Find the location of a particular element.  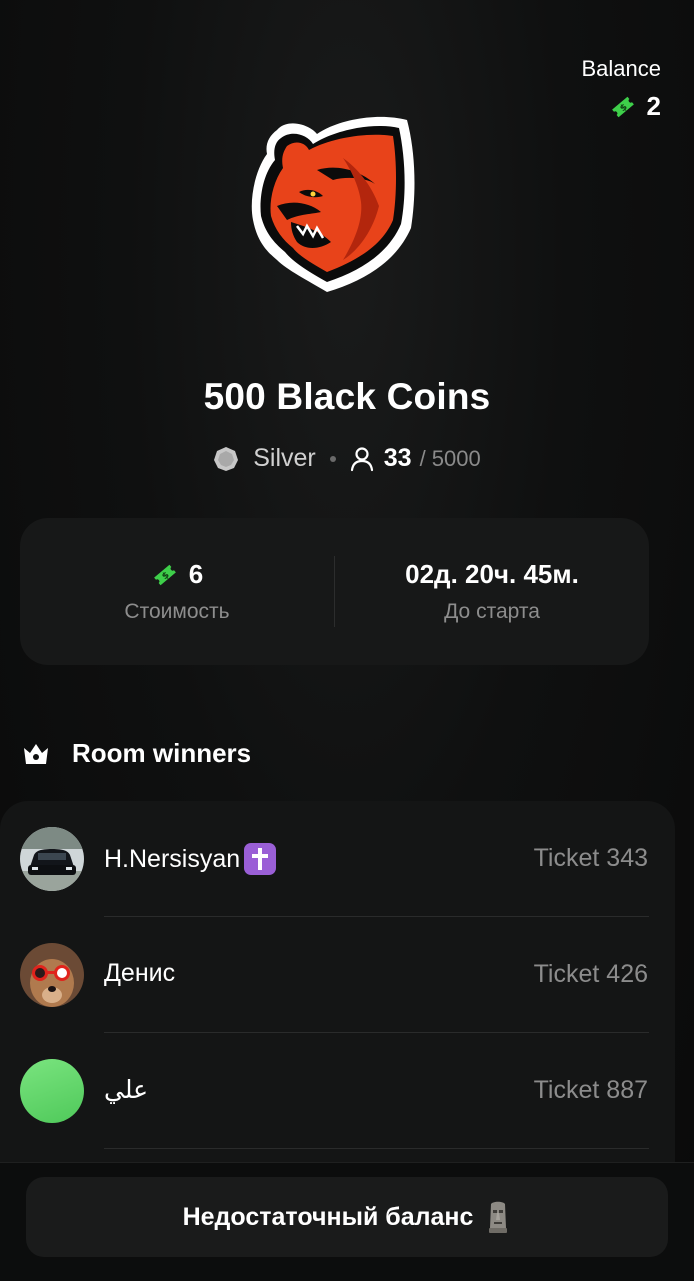

room-info-card: $ 6 Стоимость 02д. 20ч. 45м. До старта is located at coordinates (334, 591).